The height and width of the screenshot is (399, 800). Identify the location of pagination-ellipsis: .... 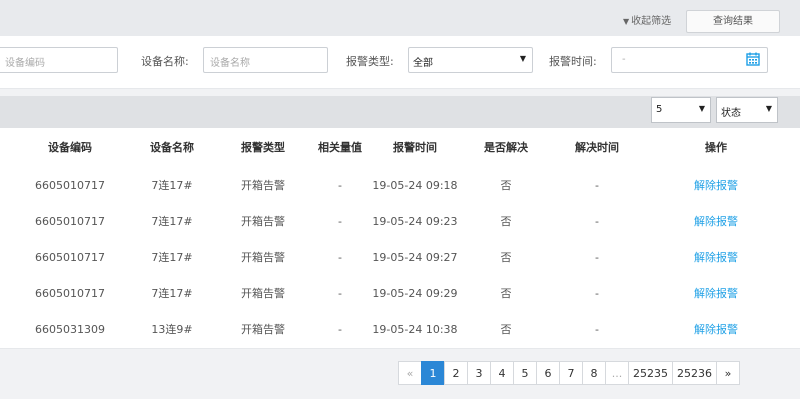
(617, 373).